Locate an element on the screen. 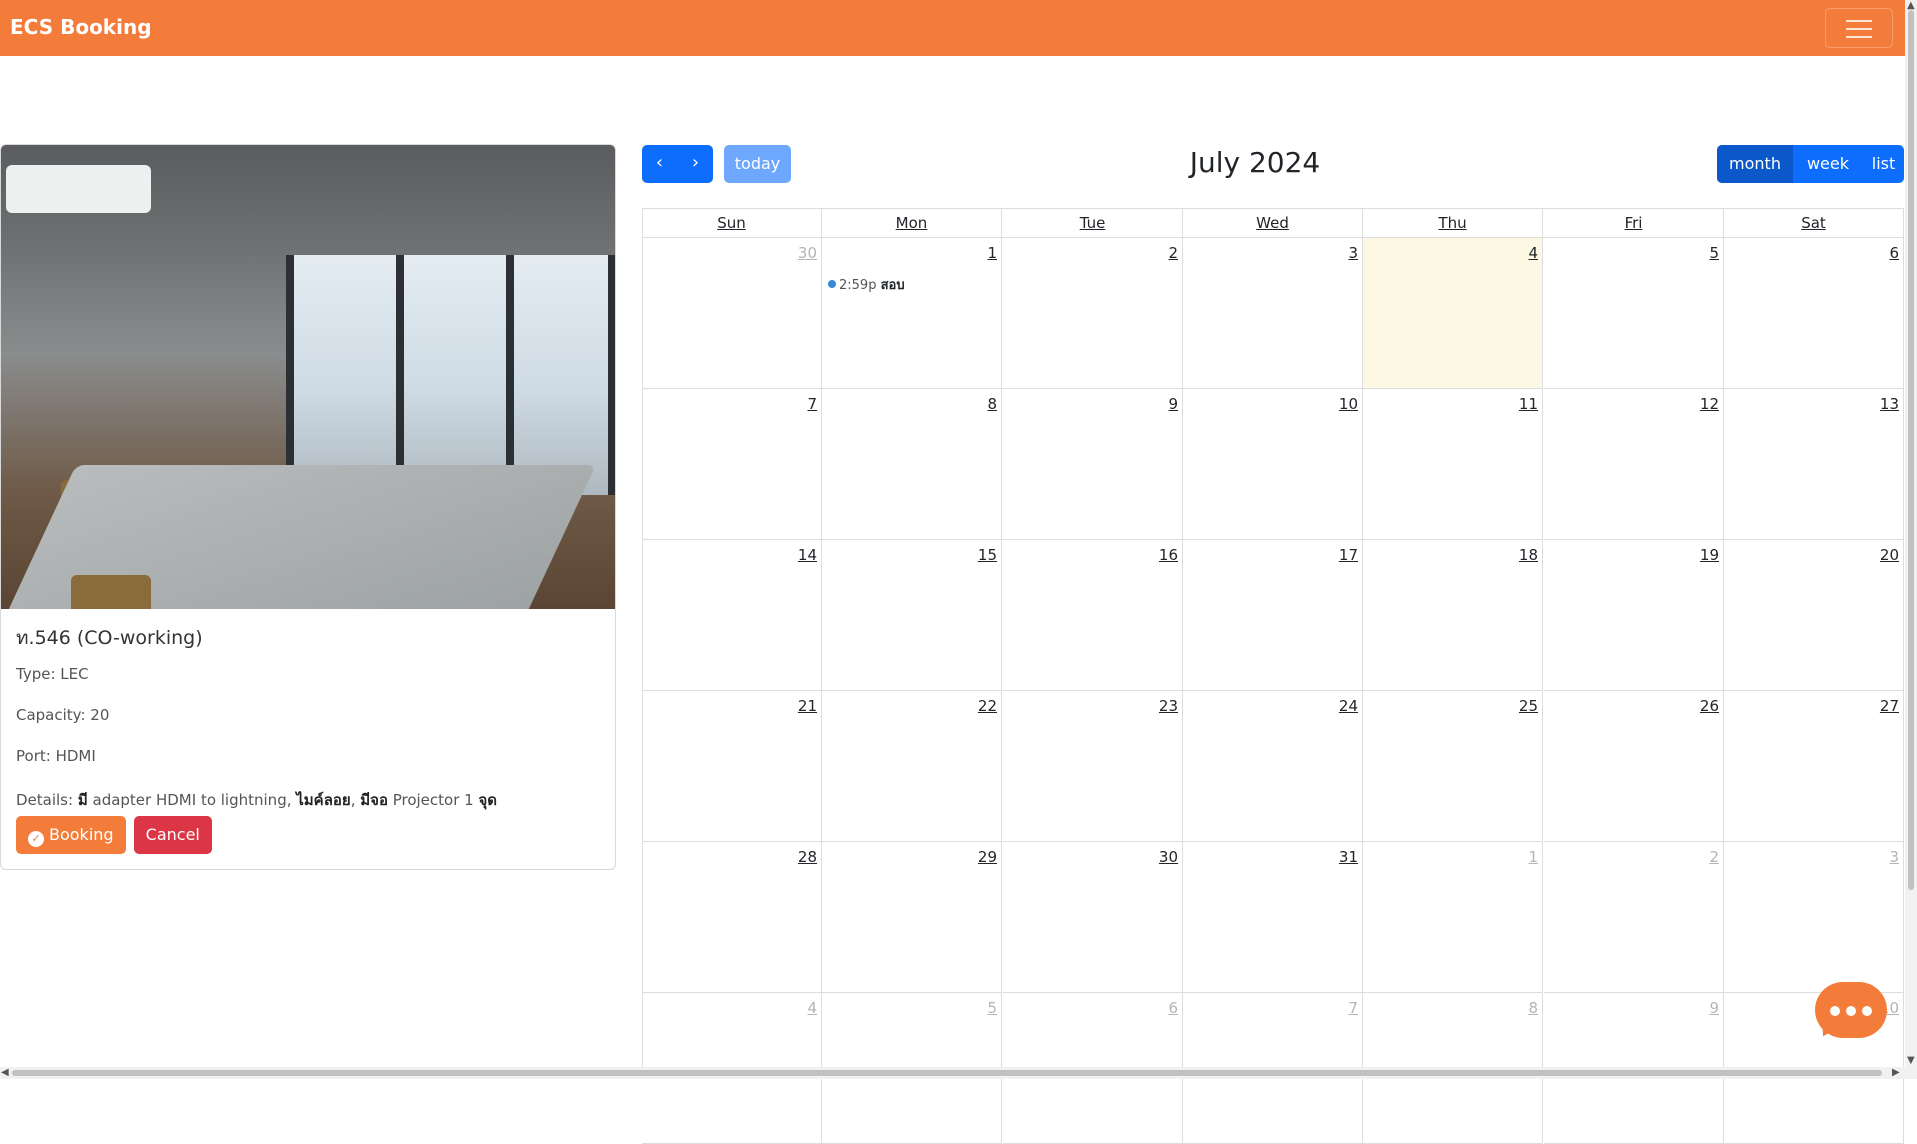 The height and width of the screenshot is (1144, 1917). weekday-thu: Thu is located at coordinates (1453, 223).